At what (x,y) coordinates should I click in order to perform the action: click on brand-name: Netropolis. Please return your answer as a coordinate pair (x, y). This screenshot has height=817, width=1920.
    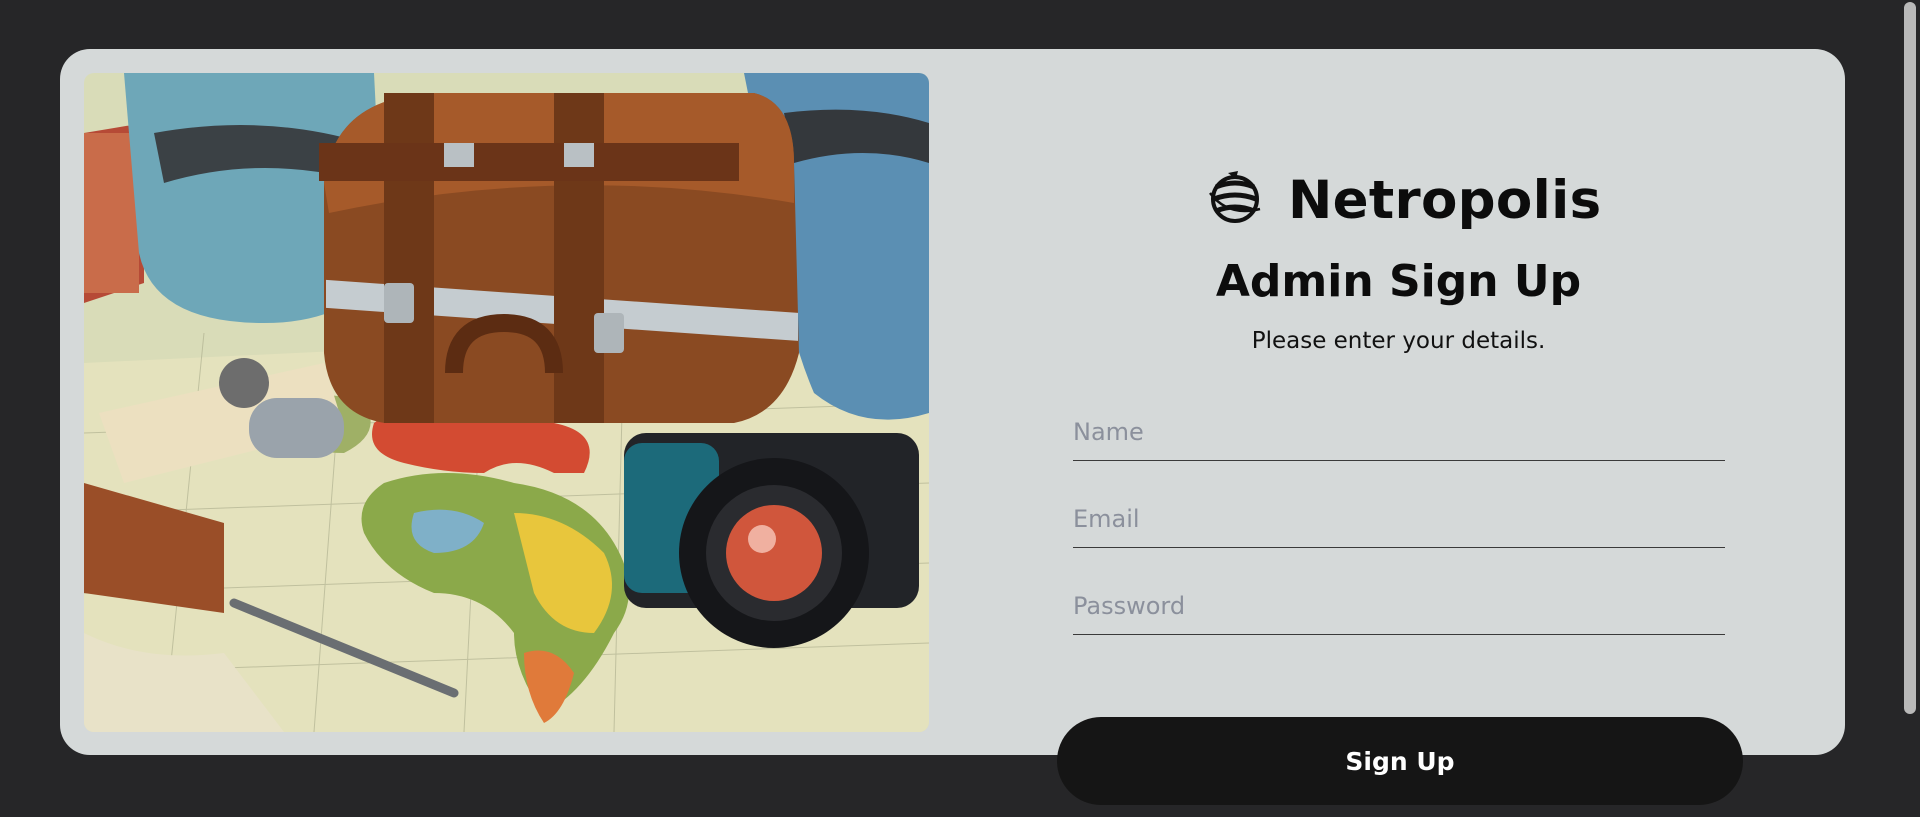
    Looking at the image, I should click on (1445, 200).